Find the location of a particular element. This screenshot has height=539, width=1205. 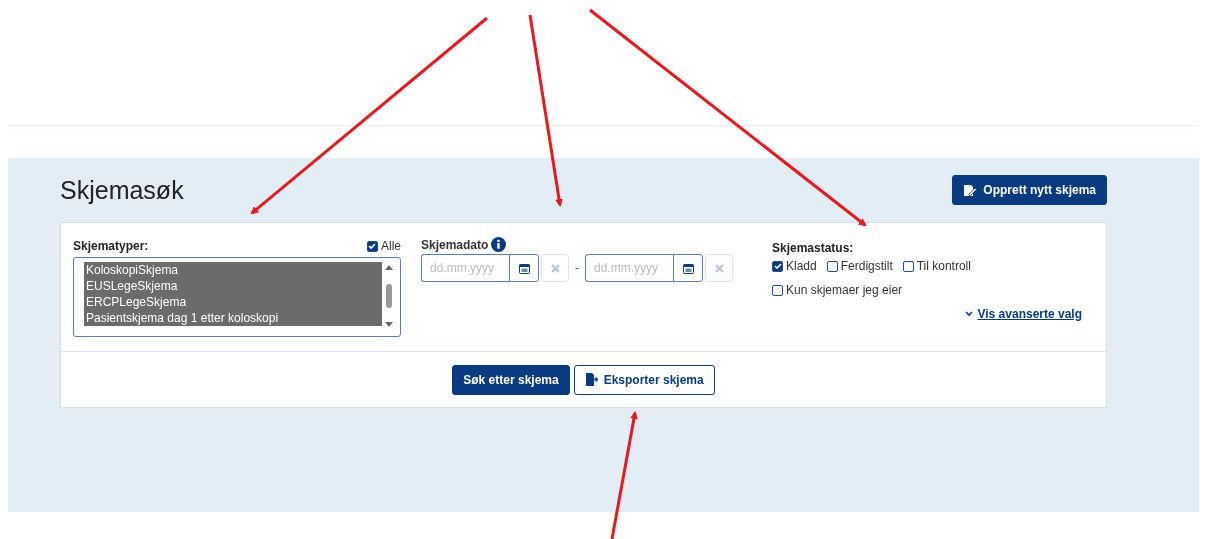

export-button: Eksporter skjema is located at coordinates (644, 379).